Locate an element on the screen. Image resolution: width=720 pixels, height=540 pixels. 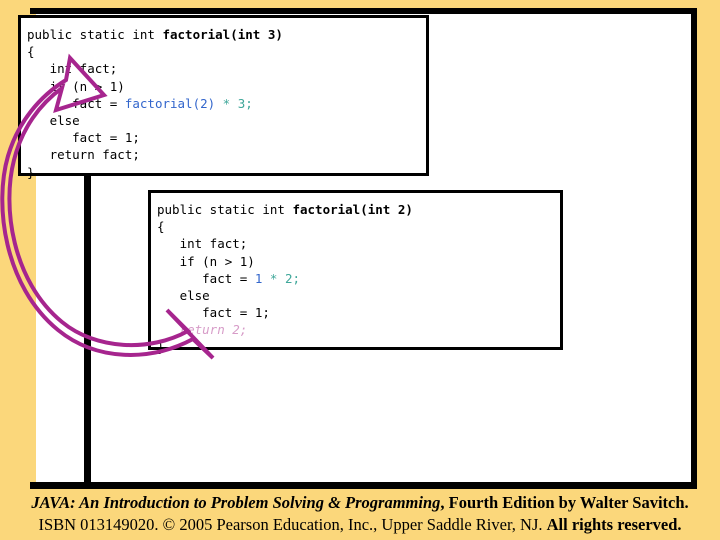
panel-border-top is located at coordinates (363, 11).